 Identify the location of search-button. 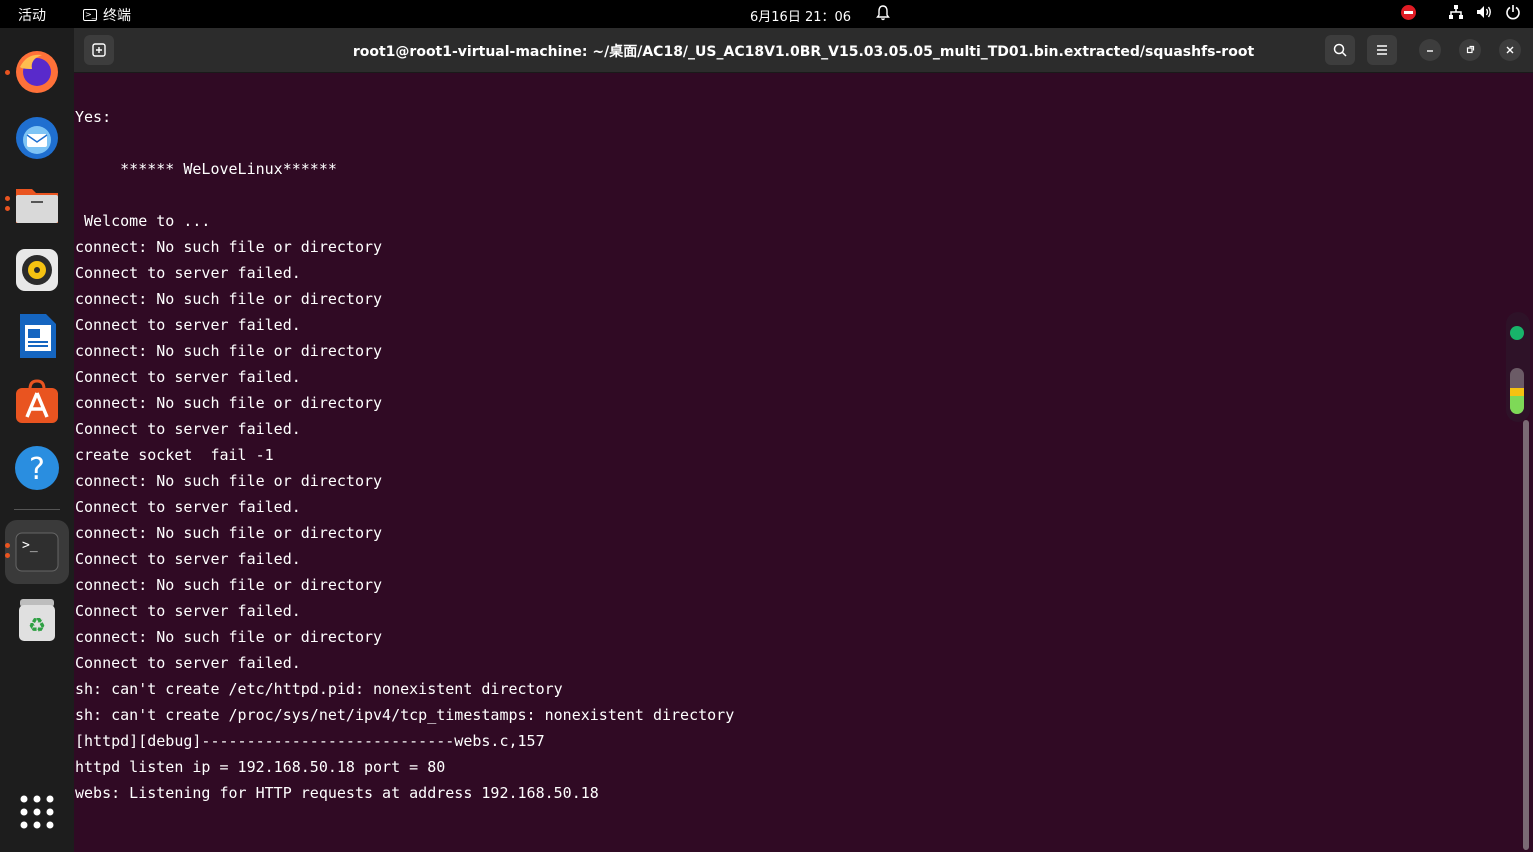
(1340, 50).